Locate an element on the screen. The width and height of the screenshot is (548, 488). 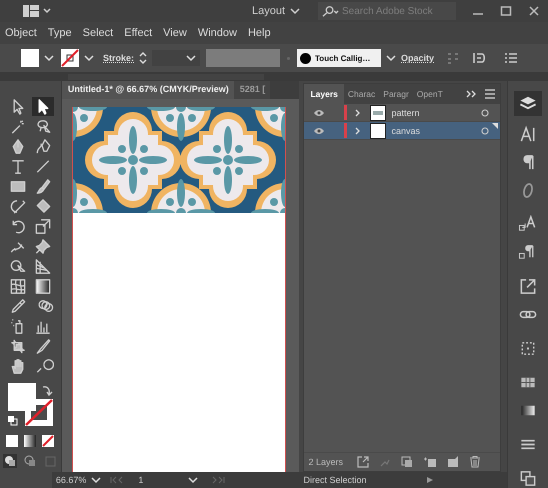
pathfinder-icon is located at coordinates (528, 478).